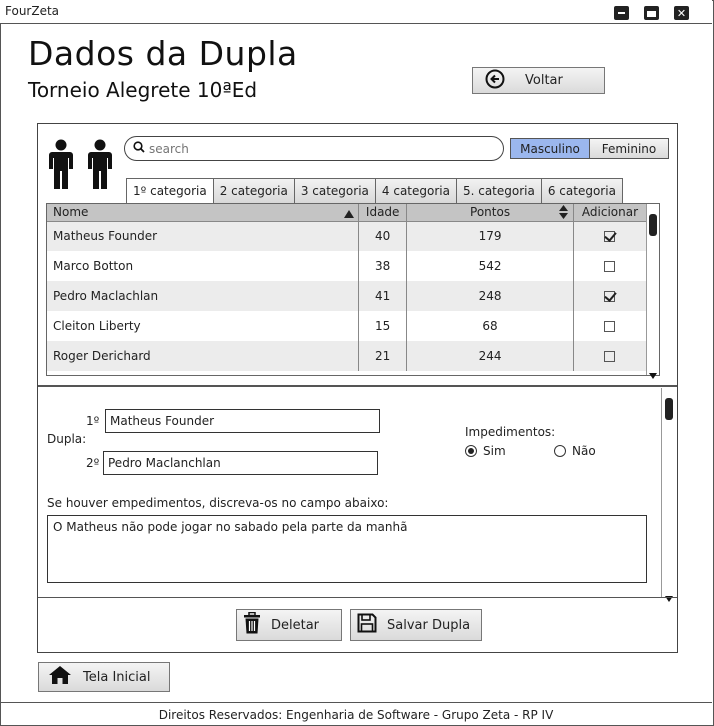 The width and height of the screenshot is (714, 726). I want to click on title-bar: FourZeta ✕, so click(356, 12).